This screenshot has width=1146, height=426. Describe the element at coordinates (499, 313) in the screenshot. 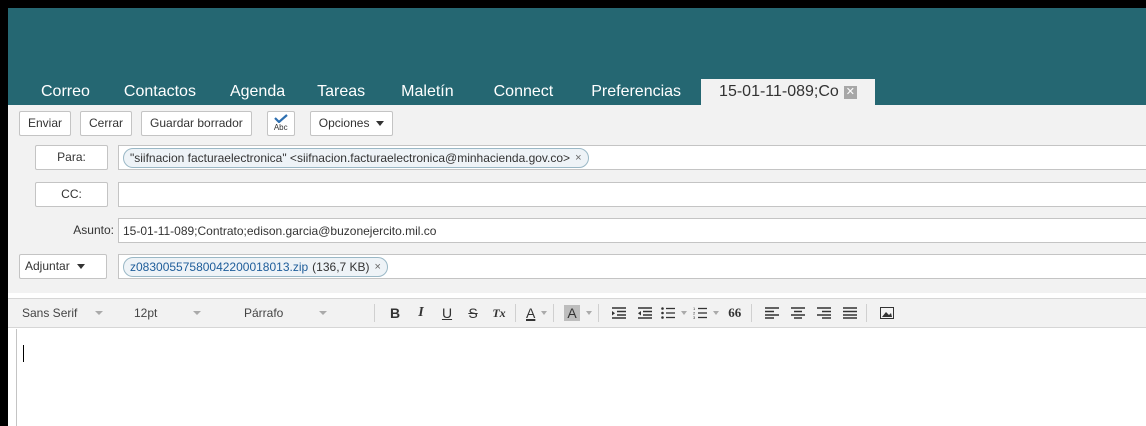

I see `clear-format-button: Tx` at that location.